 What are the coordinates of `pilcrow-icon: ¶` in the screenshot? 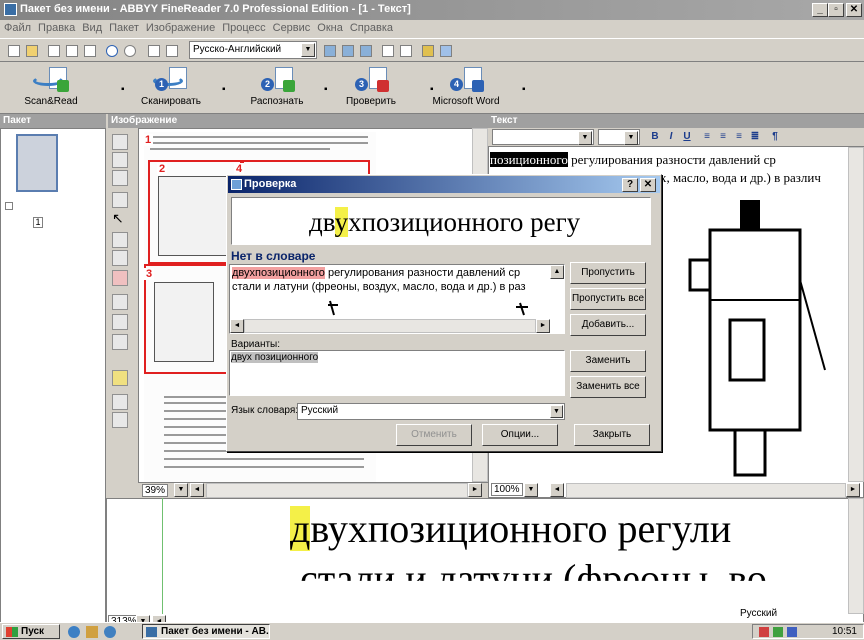 It's located at (775, 137).